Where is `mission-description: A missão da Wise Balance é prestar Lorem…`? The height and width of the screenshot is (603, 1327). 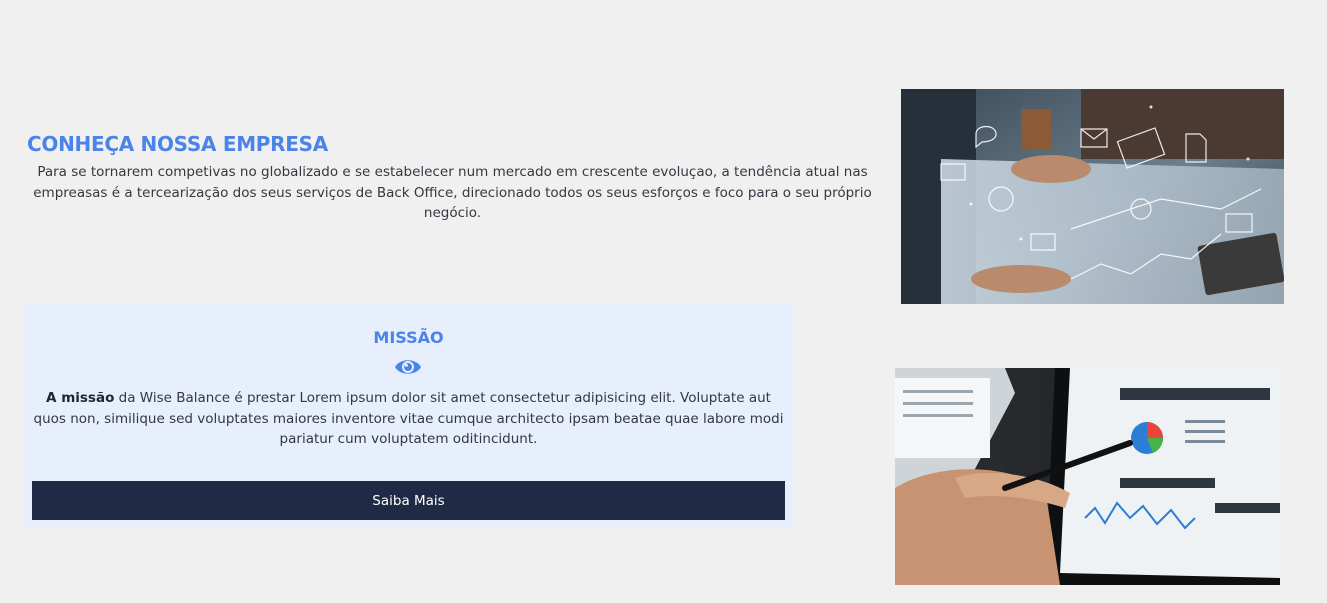
mission-description: A missão da Wise Balance é prestar Lorem… is located at coordinates (408, 419).